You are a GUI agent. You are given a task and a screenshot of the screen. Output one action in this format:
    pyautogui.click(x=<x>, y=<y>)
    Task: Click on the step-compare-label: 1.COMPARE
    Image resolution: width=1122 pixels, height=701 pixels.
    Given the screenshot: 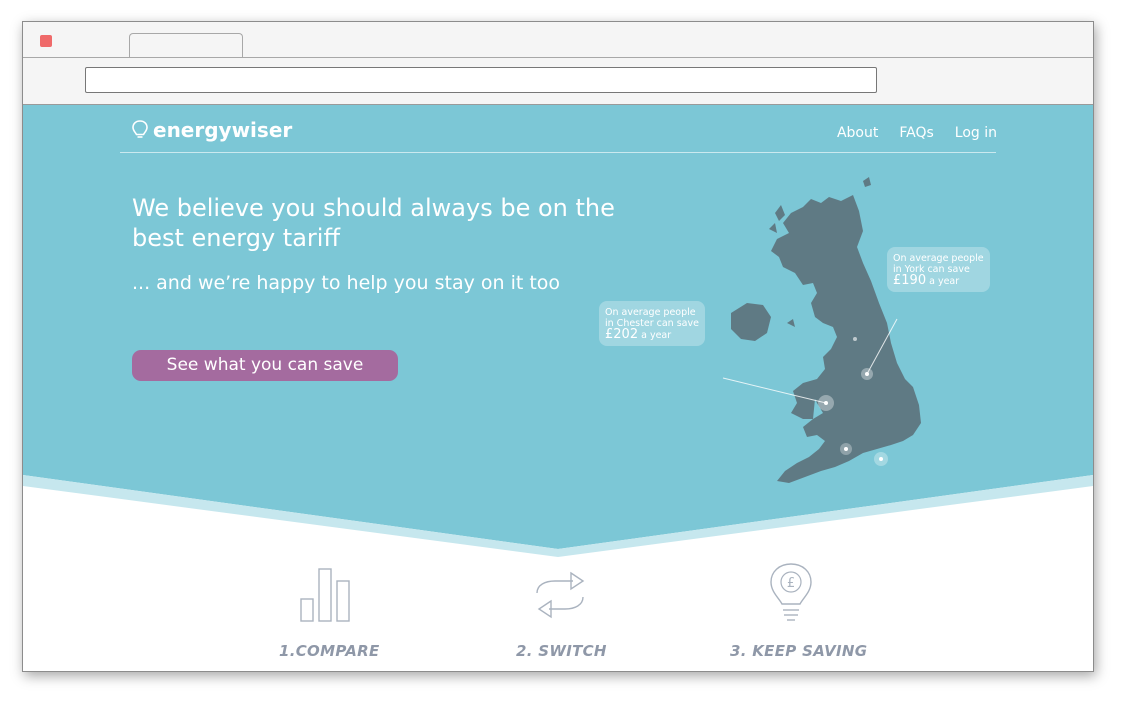 What is the action you would take?
    pyautogui.click(x=329, y=651)
    